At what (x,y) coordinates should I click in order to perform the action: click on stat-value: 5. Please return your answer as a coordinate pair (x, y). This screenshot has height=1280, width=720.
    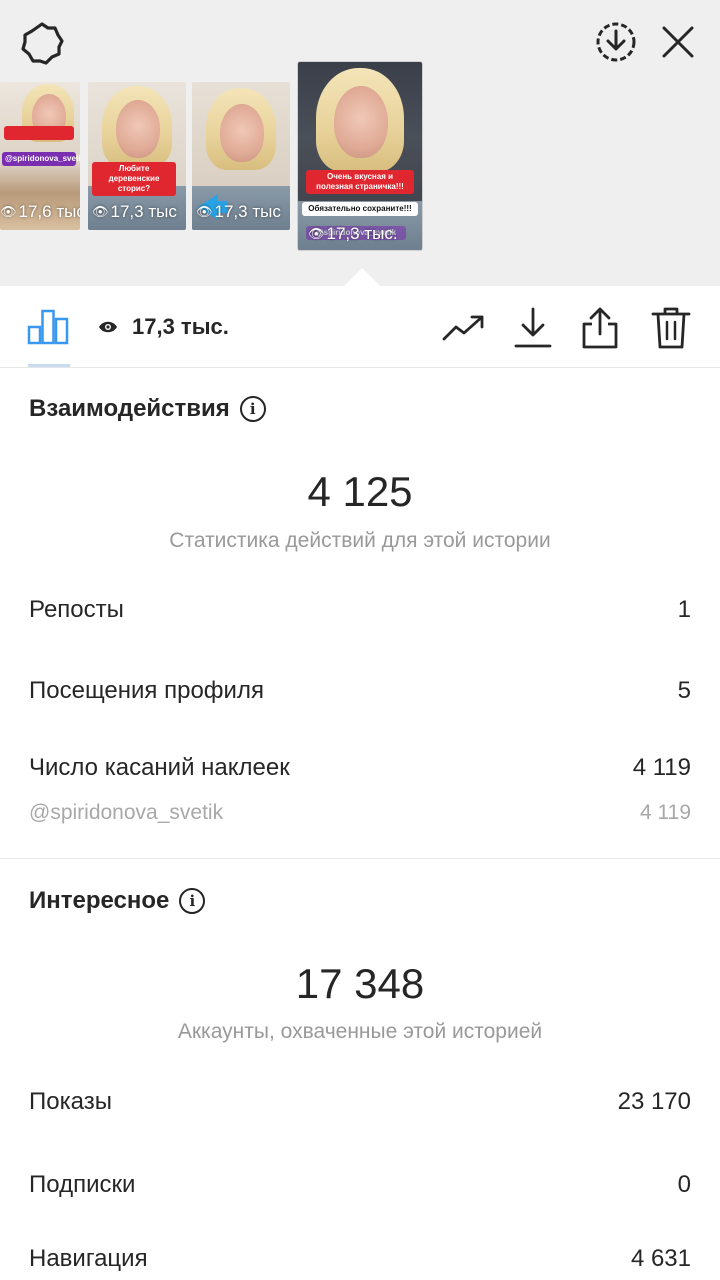
    Looking at the image, I should click on (684, 690).